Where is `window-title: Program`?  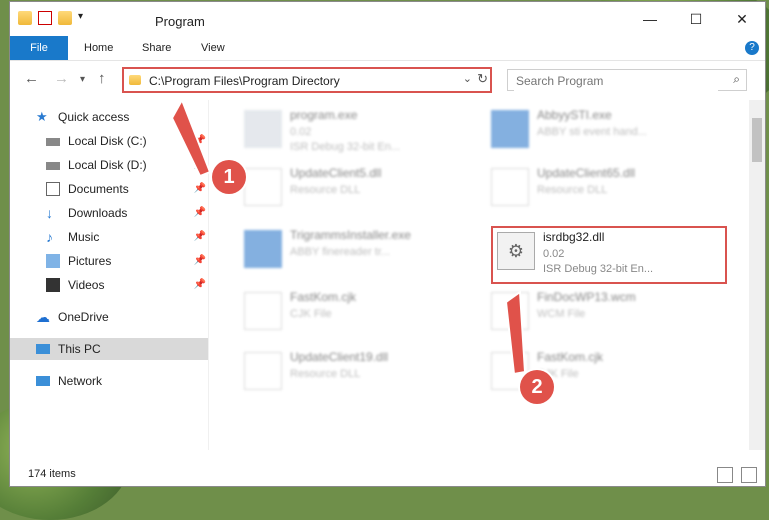 window-title: Program is located at coordinates (180, 21).